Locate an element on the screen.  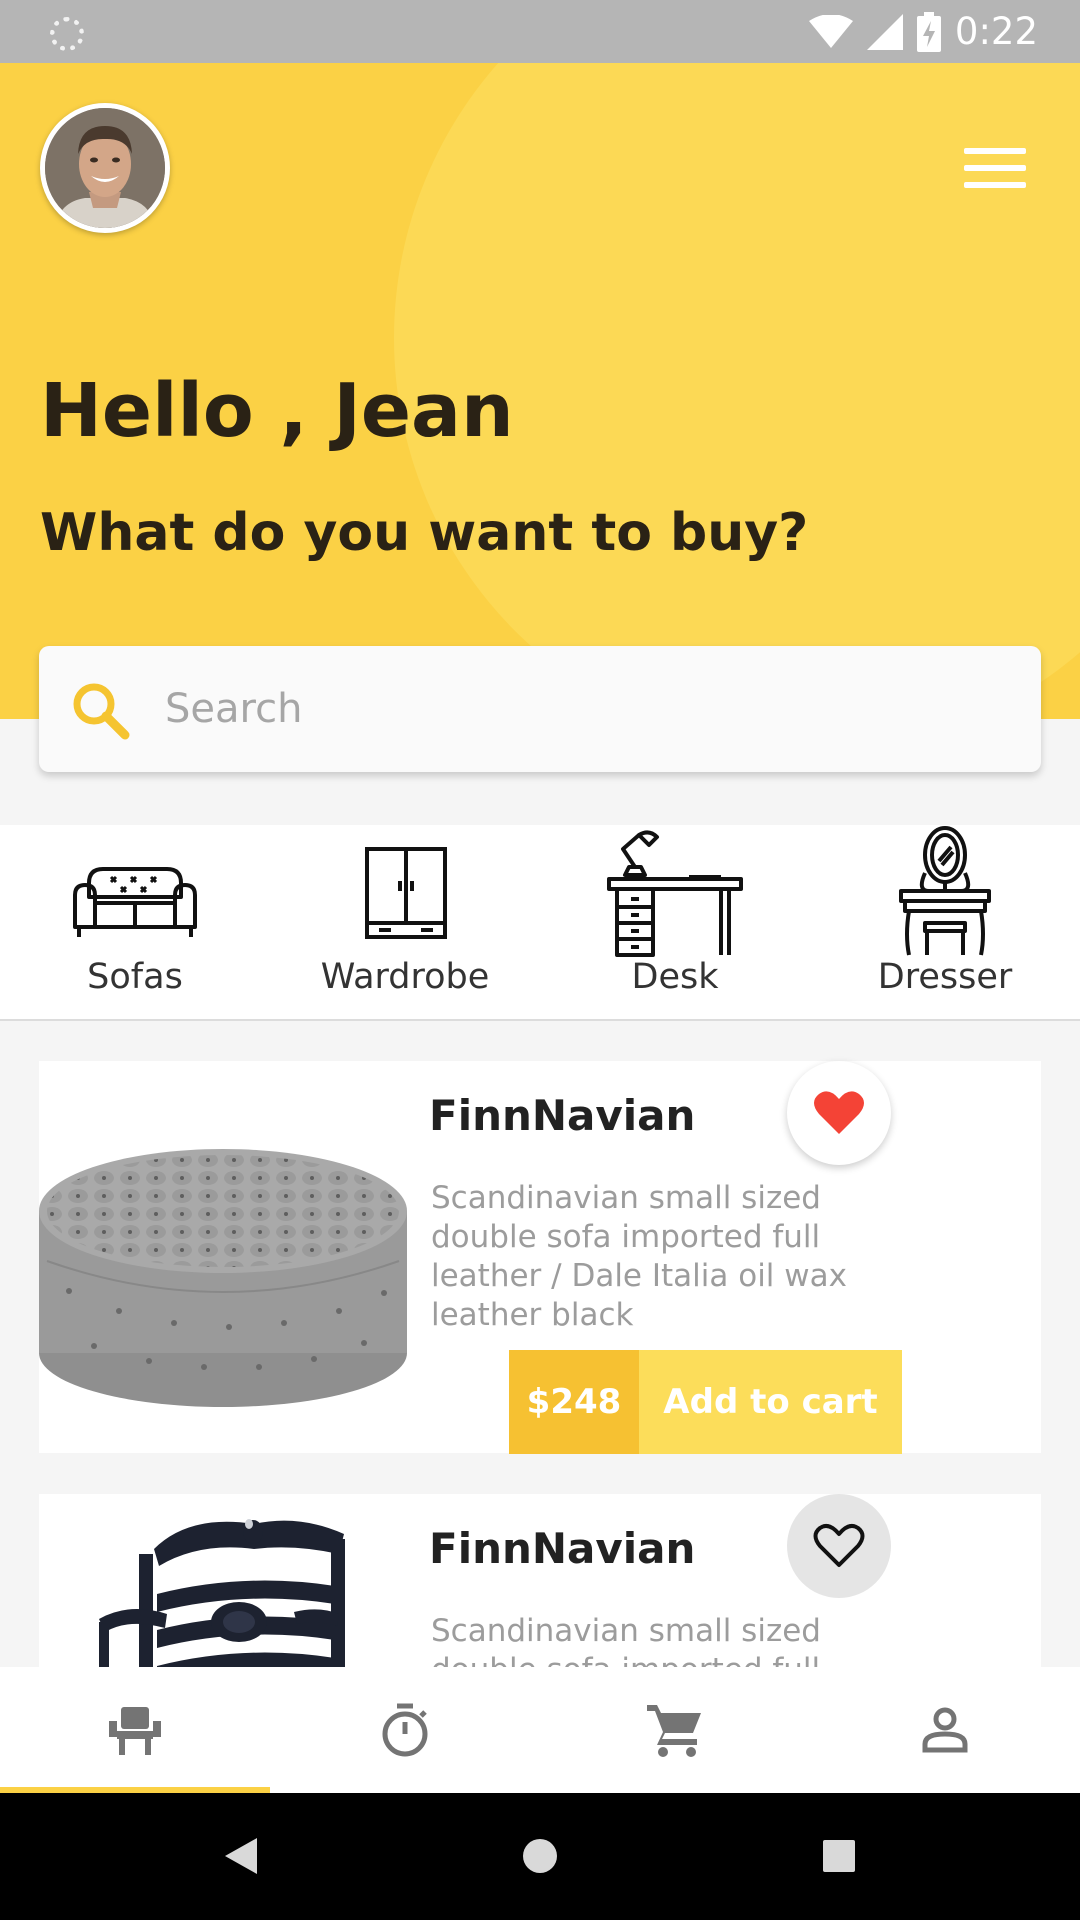
tufted-ottoman-image is located at coordinates (223, 1278).